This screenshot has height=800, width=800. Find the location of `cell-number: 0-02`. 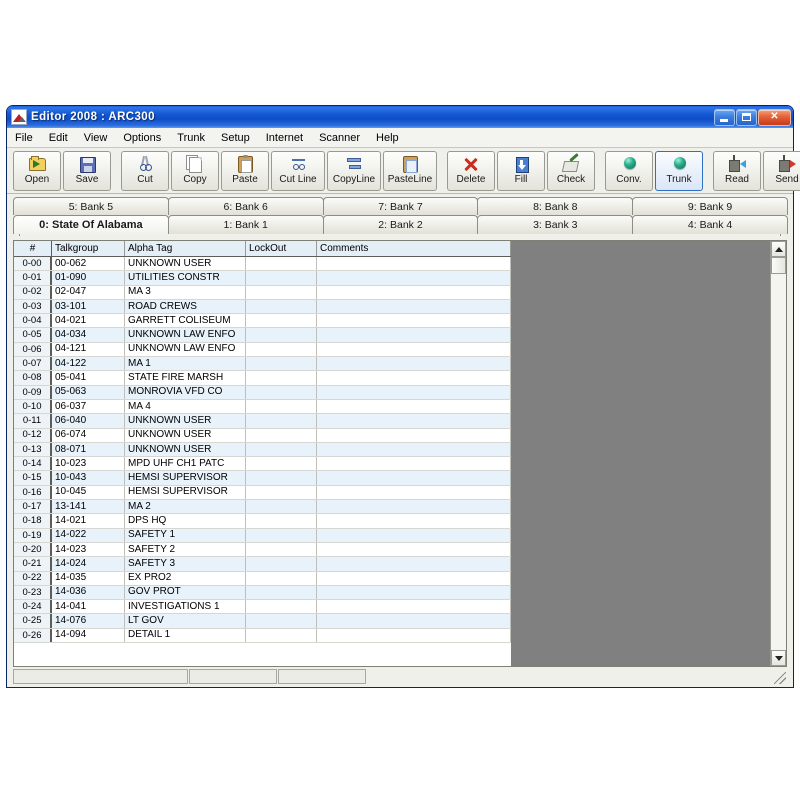

cell-number: 0-02 is located at coordinates (33, 292).